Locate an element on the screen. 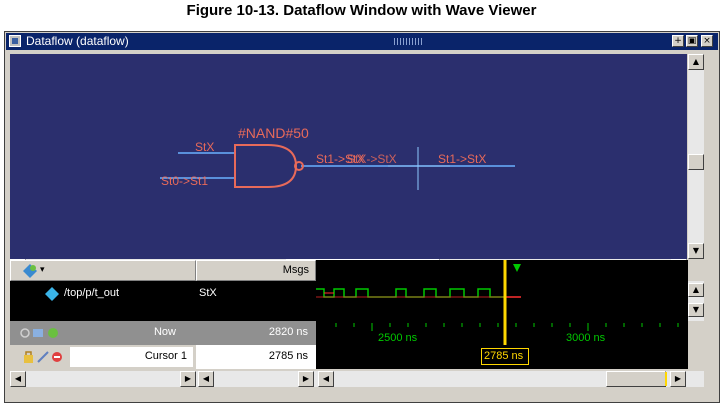 The height and width of the screenshot is (404, 723). timeline-tick-2500: 2500 ns is located at coordinates (398, 338).